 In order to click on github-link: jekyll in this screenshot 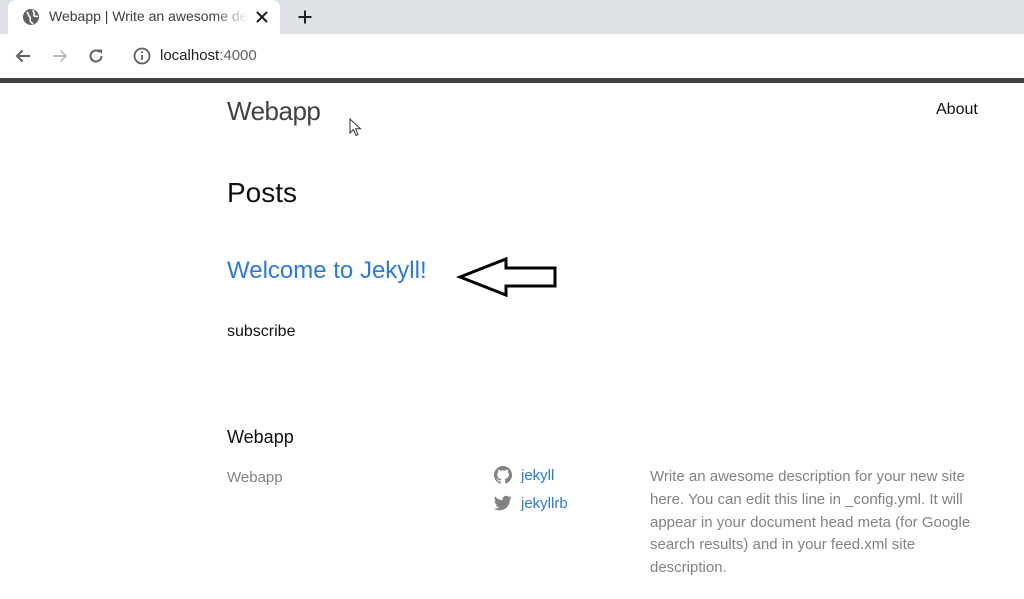, I will do `click(524, 475)`.